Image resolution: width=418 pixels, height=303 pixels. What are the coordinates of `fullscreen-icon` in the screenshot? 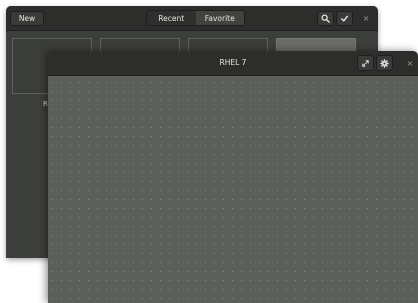 It's located at (365, 63).